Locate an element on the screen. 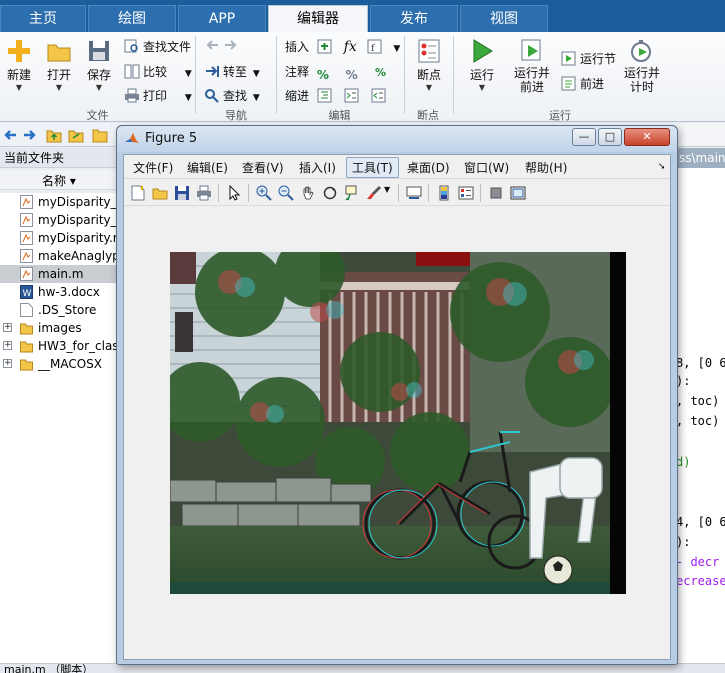 The height and width of the screenshot is (673, 725). uncomment-icon: % is located at coordinates (354, 75).